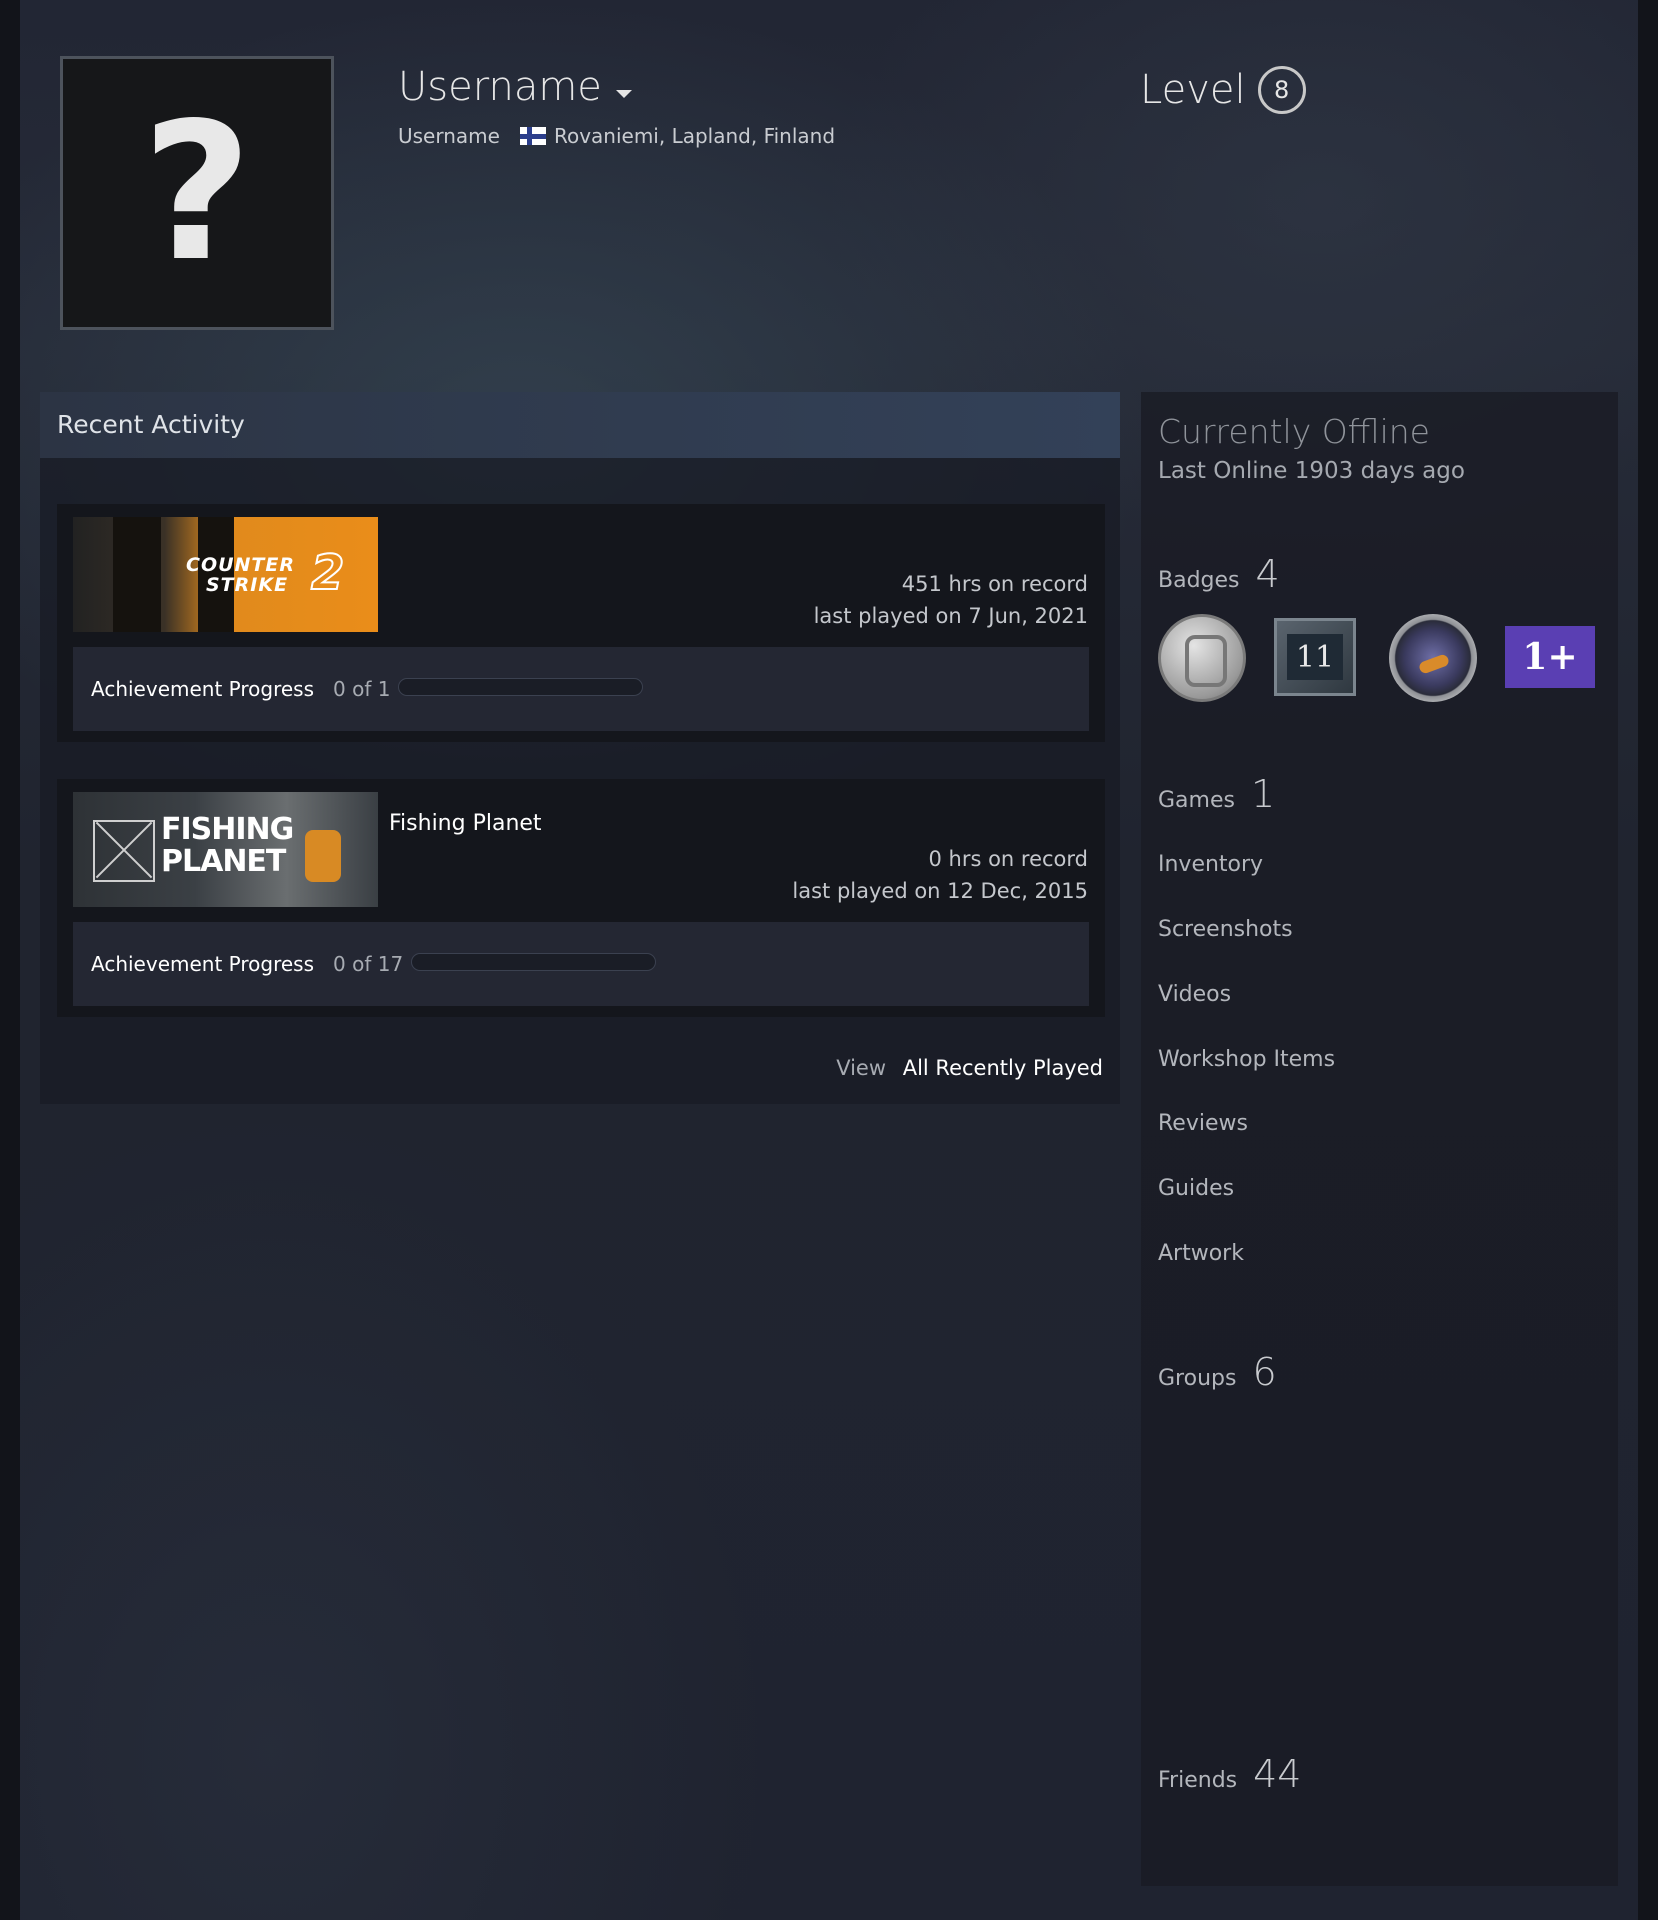  I want to click on last-played: last played on 12 Dec, 2015, so click(940, 891).